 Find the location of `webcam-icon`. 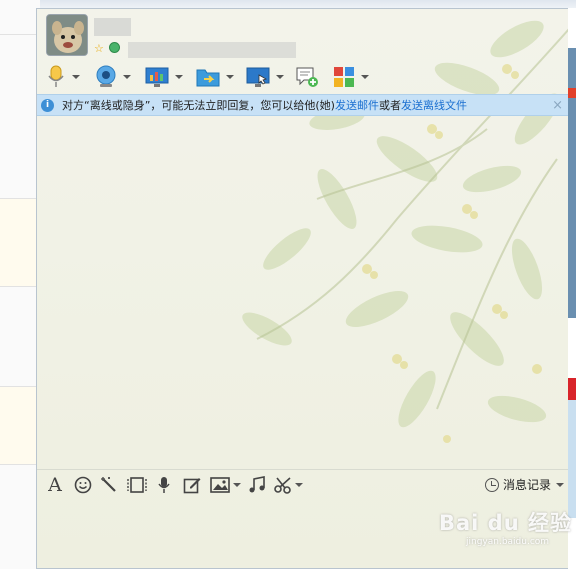

webcam-icon is located at coordinates (106, 76).